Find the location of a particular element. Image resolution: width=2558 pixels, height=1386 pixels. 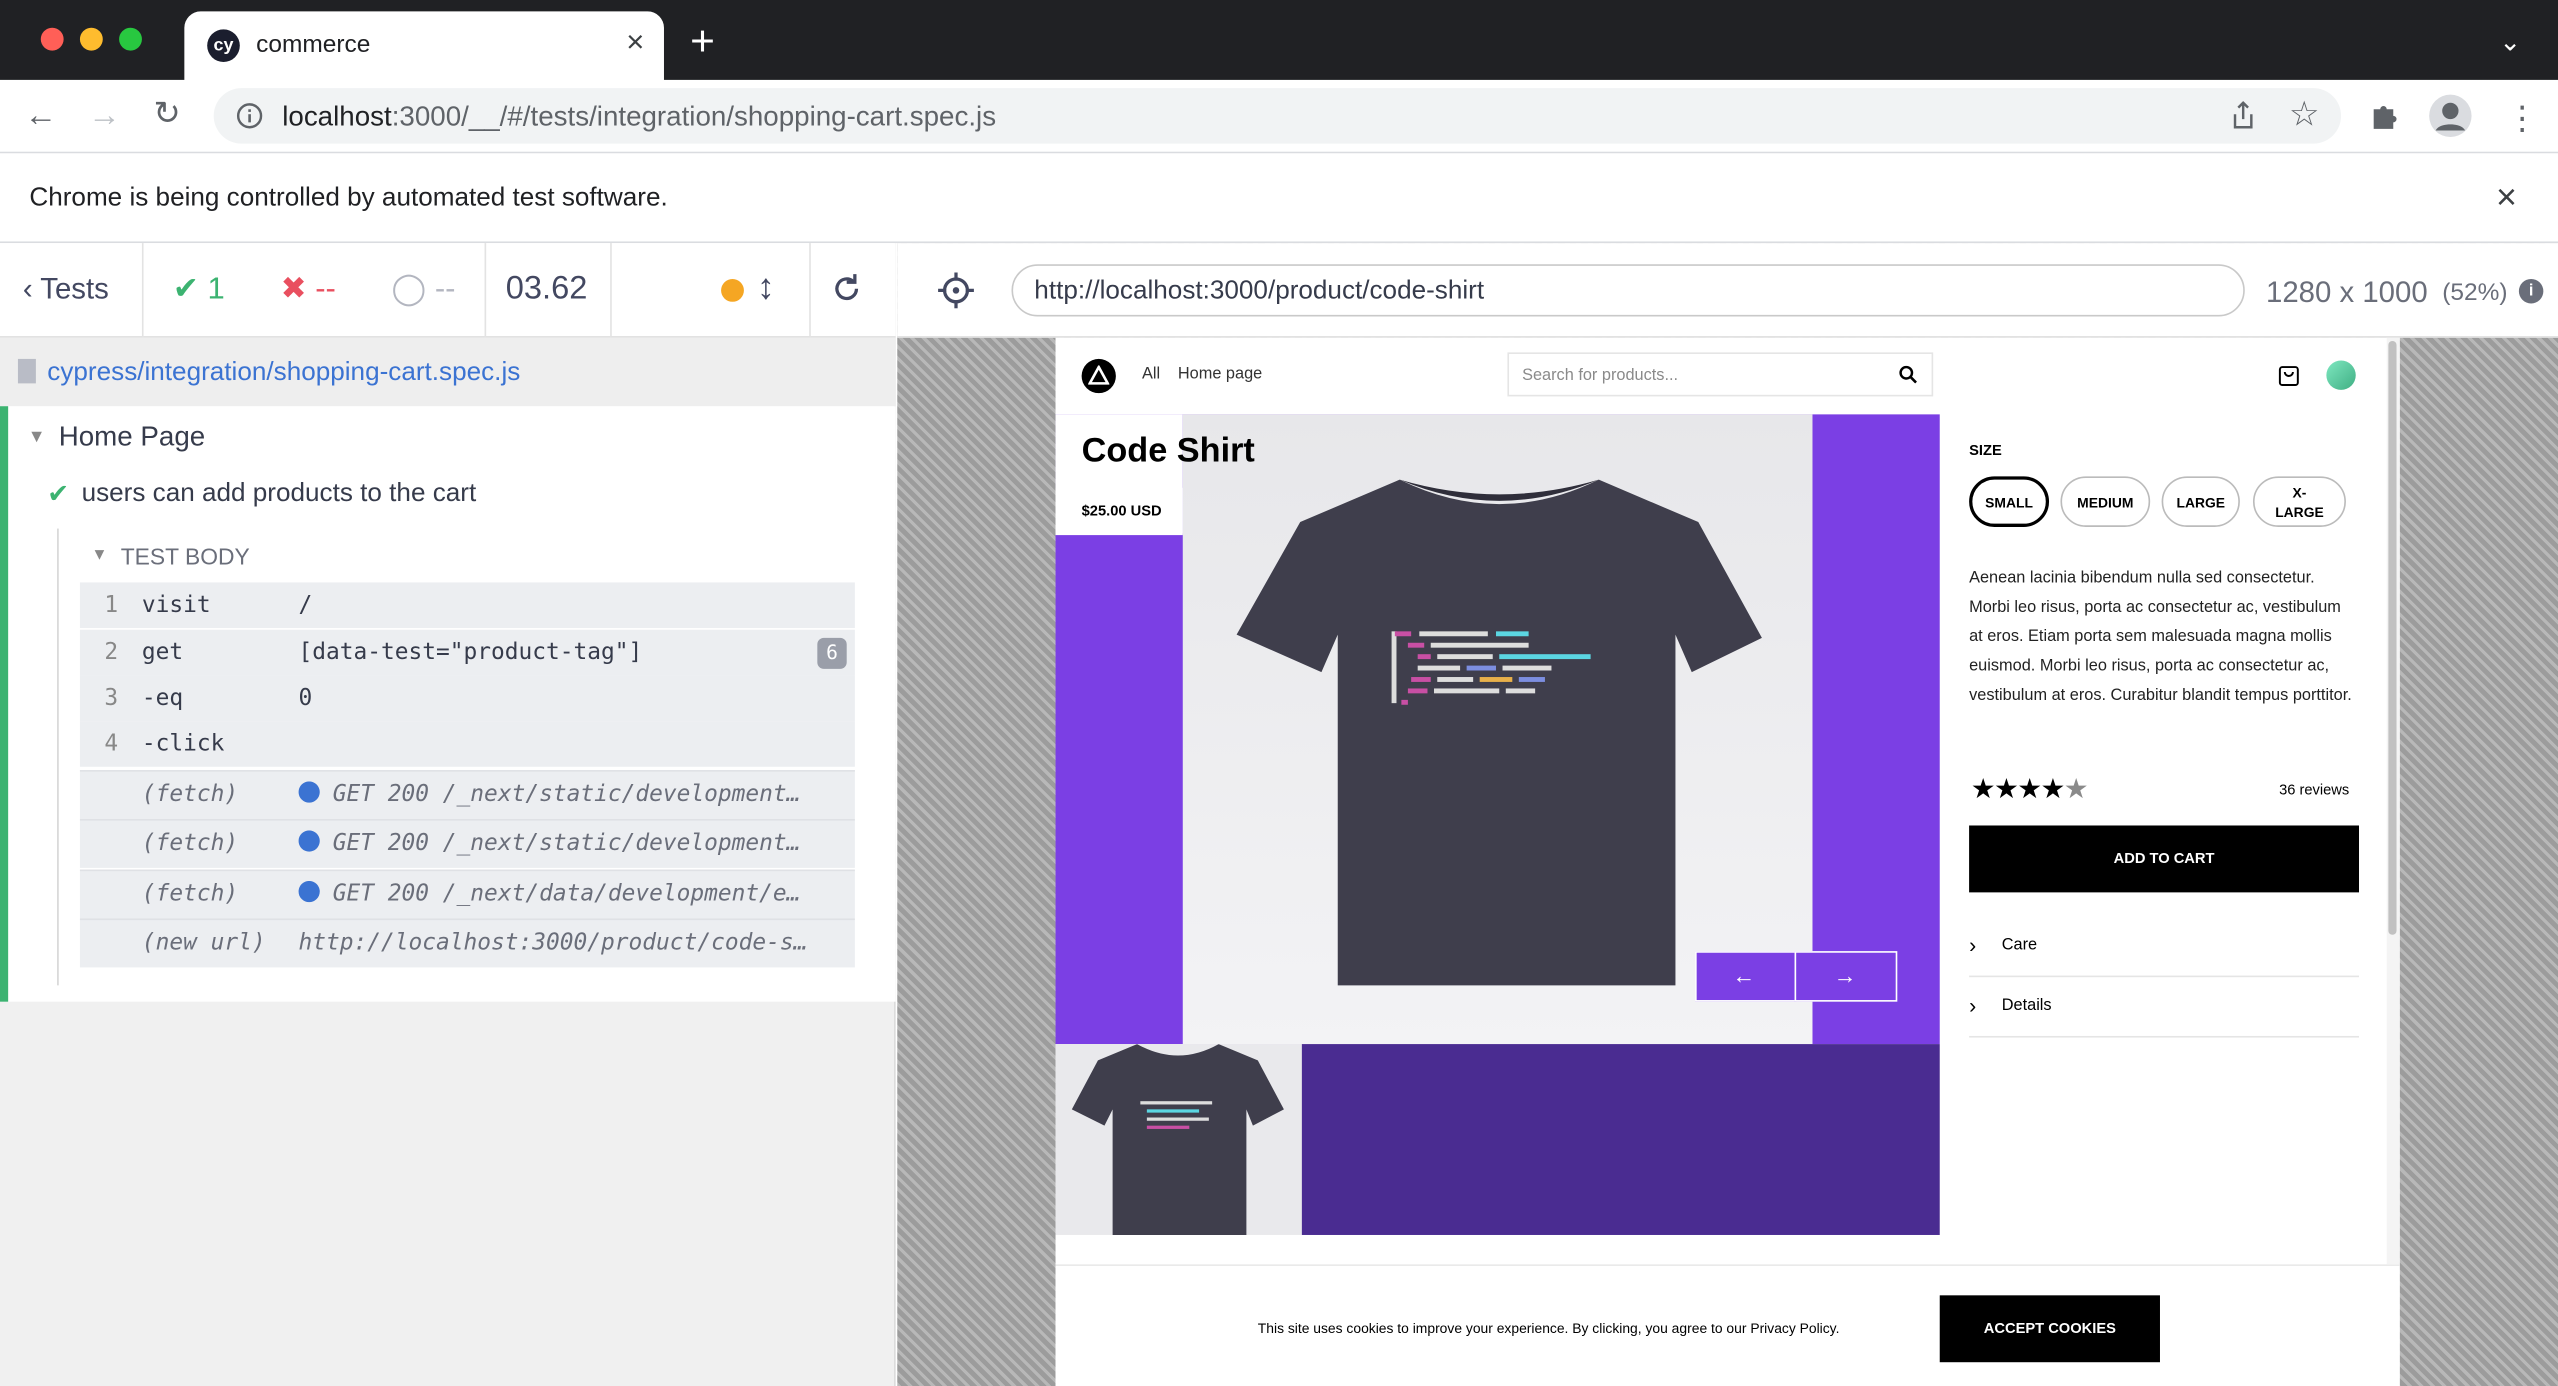

command-row: 3 -eq 0 is located at coordinates (467, 698).